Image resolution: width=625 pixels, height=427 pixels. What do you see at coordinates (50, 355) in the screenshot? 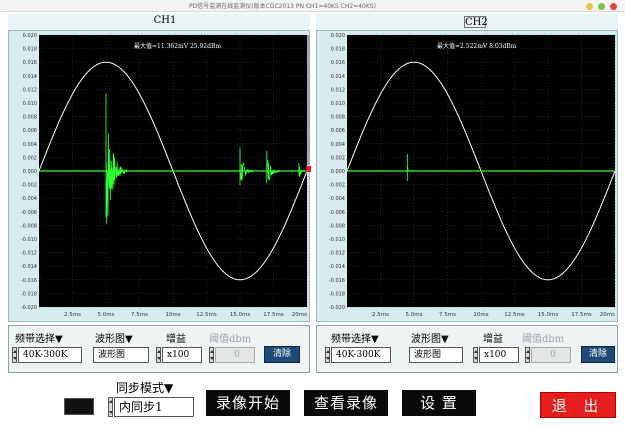
I see `ch1-band-field: 40K-300K` at bounding box center [50, 355].